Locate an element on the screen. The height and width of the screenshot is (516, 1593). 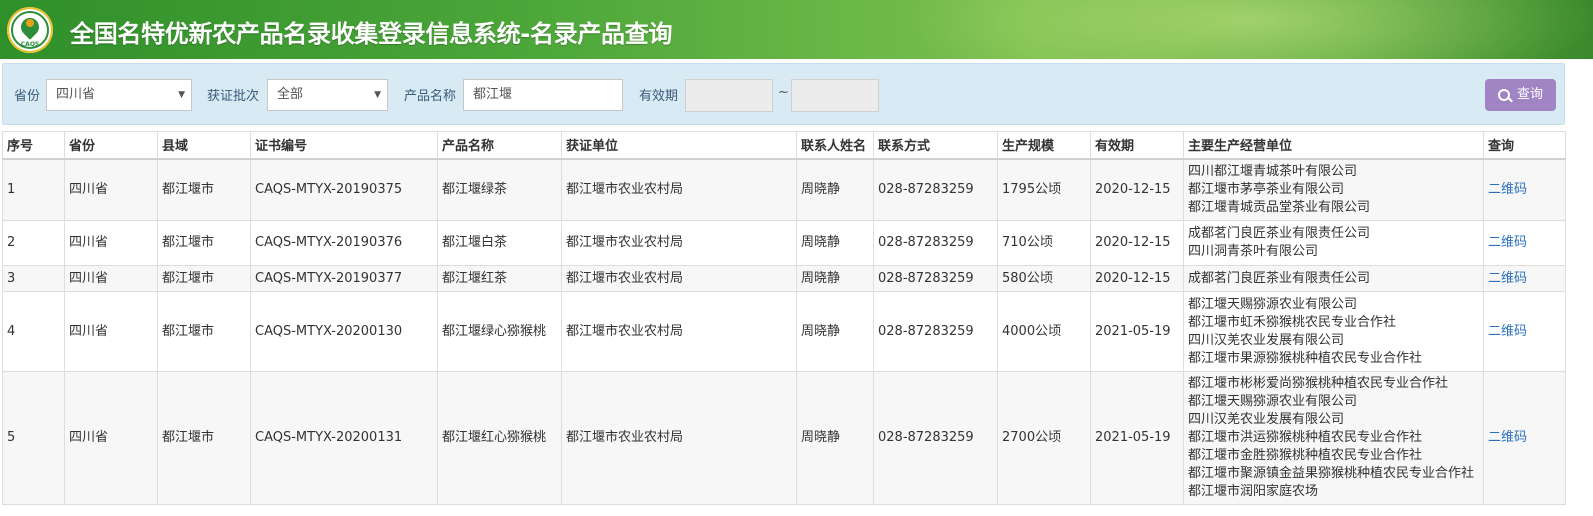
search-icon is located at coordinates (1504, 95).